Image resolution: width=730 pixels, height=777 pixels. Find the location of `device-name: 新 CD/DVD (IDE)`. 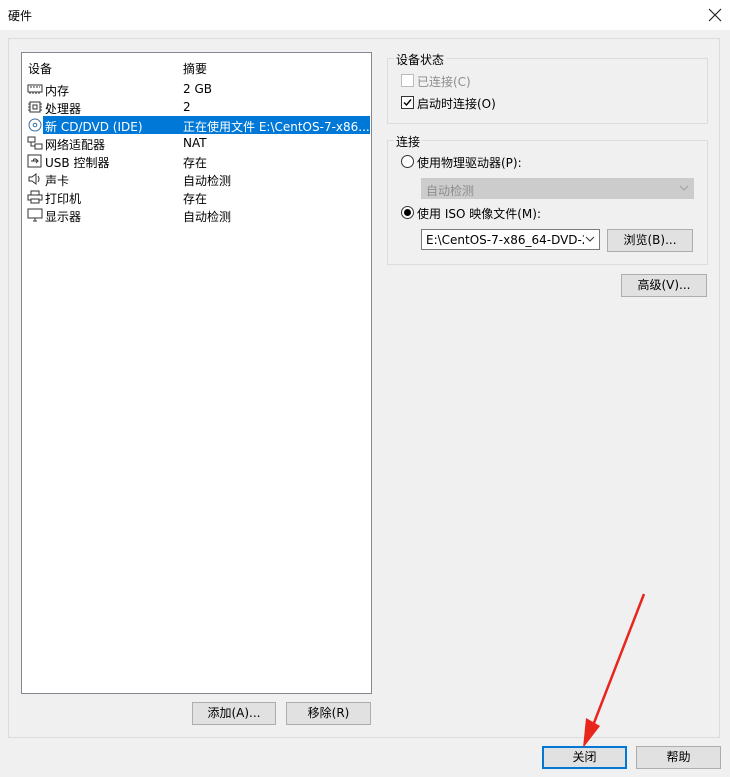

device-name: 新 CD/DVD (IDE) is located at coordinates (94, 127).